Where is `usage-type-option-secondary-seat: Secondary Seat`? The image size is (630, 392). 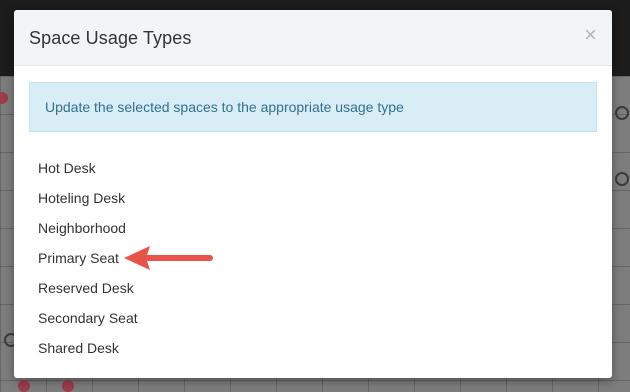
usage-type-option-secondary-seat: Secondary Seat is located at coordinates (88, 323).